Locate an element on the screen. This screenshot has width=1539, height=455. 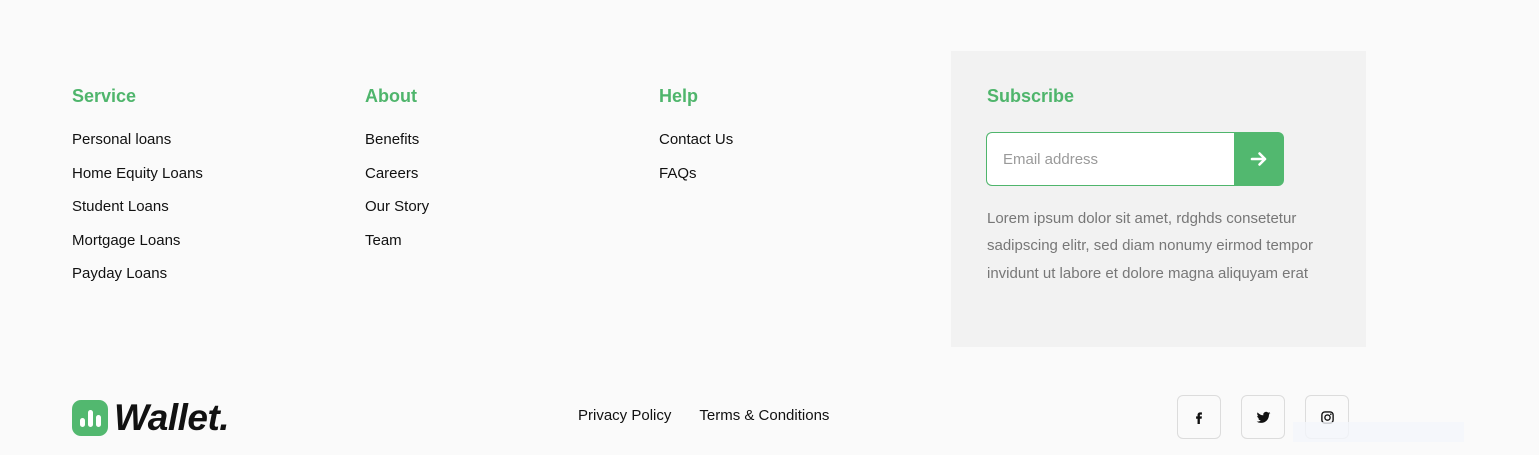
footer-link-careers: Careers is located at coordinates (397, 173).